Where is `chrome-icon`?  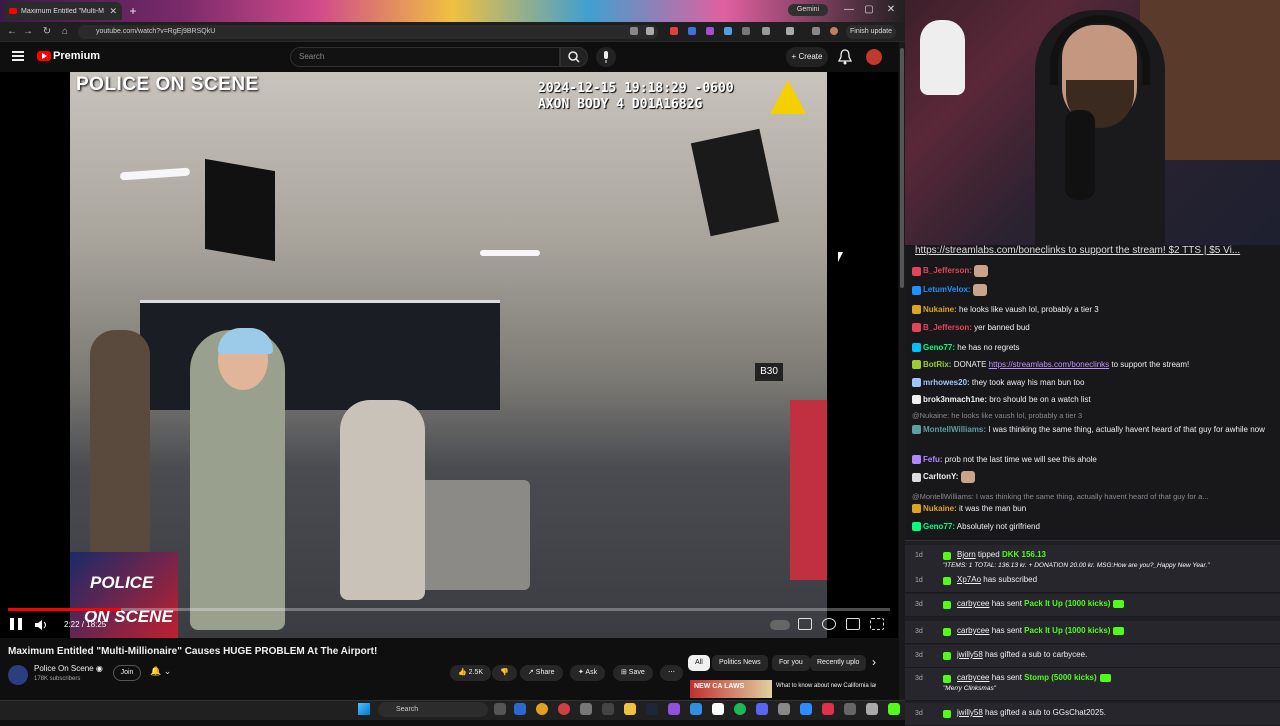 chrome-icon is located at coordinates (542, 709).